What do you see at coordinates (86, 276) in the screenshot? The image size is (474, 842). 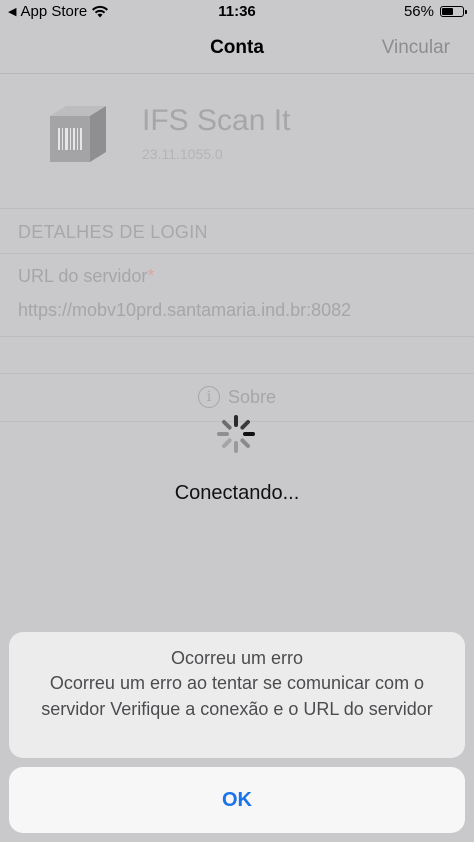 I see `server-url-label: URL do servidor*` at bounding box center [86, 276].